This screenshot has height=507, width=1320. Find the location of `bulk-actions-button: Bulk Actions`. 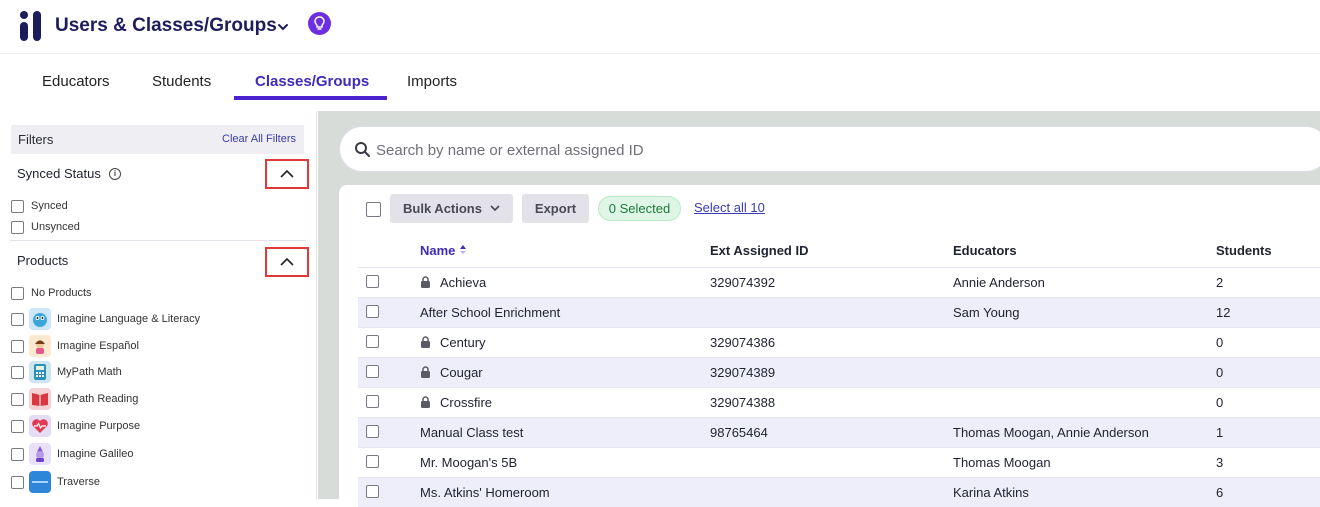

bulk-actions-button: Bulk Actions is located at coordinates (451, 208).